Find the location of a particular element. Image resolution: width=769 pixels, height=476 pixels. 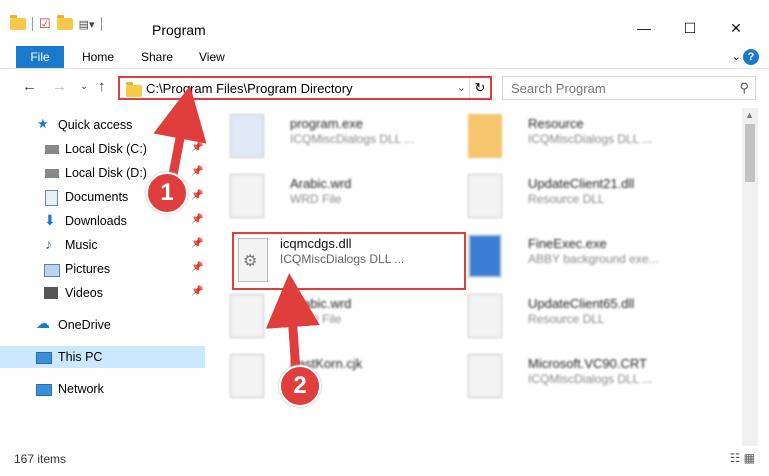

tab-share: Share is located at coordinates (157, 57).